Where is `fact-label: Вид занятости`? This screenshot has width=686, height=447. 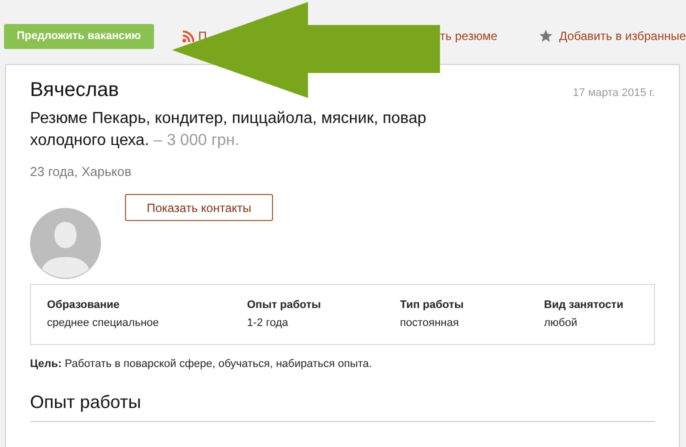 fact-label: Вид занятости is located at coordinates (584, 305).